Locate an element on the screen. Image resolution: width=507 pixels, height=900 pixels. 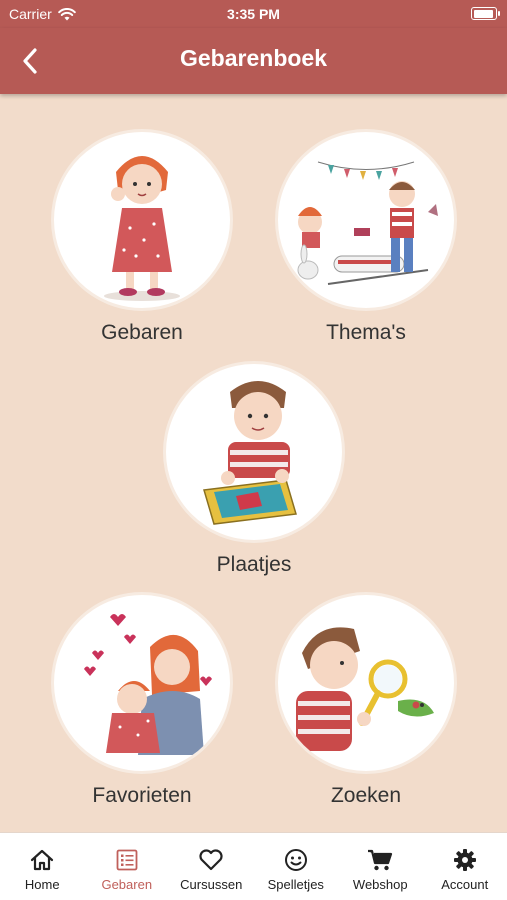
zoeken-illustration is located at coordinates (366, 683).